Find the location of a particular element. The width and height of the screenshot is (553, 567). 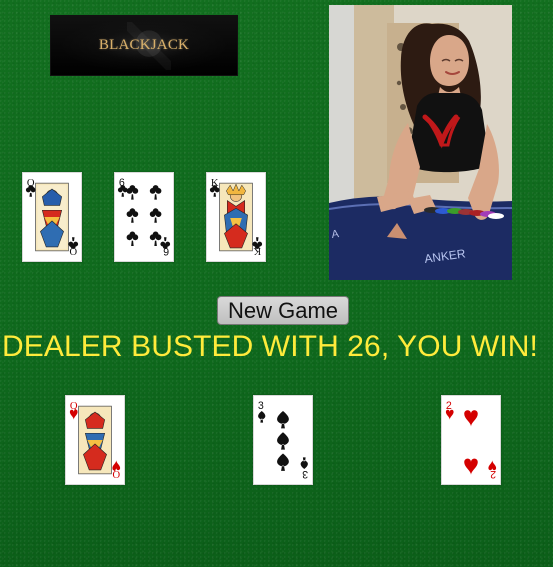

player-card-2: 3 3 is located at coordinates (283, 440).